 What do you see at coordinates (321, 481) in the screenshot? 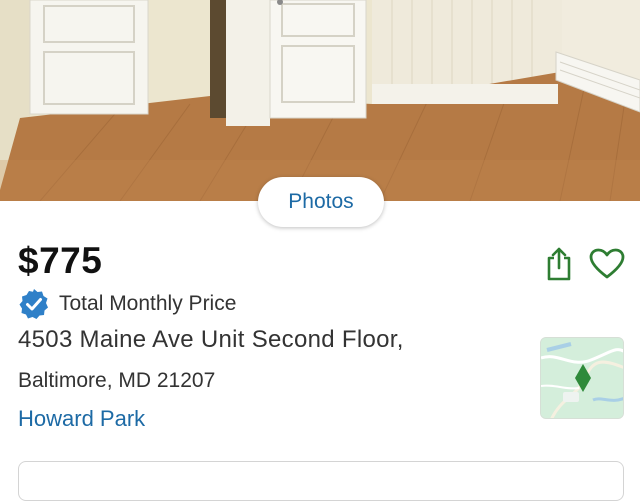
I see `details-card` at bounding box center [321, 481].